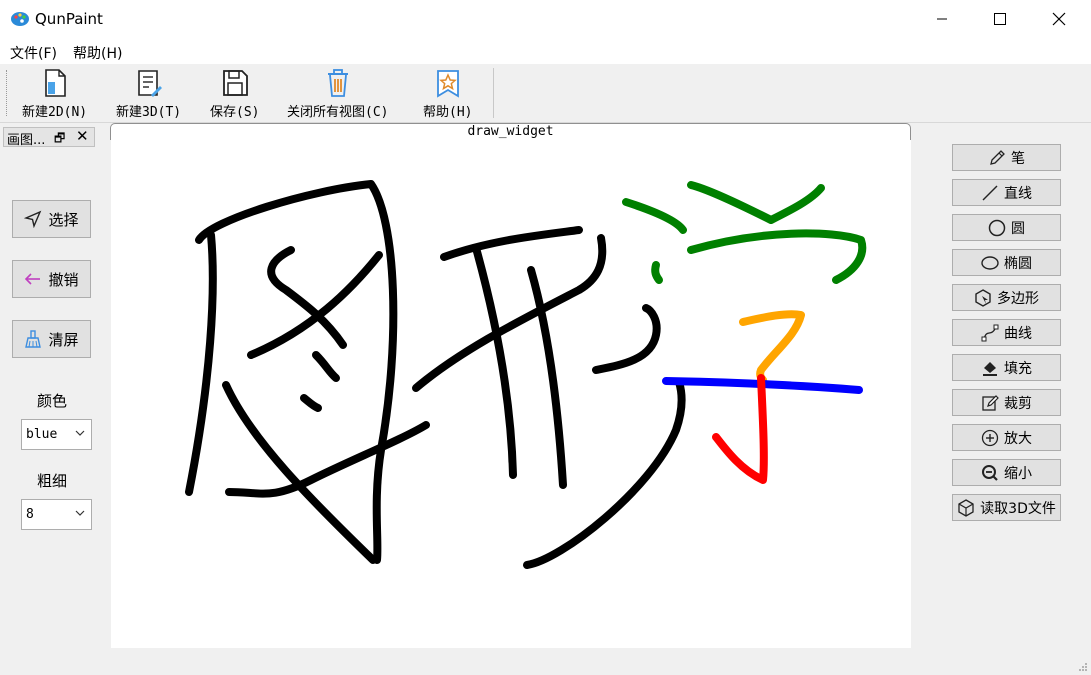  I want to click on curve-icon, so click(990, 332).